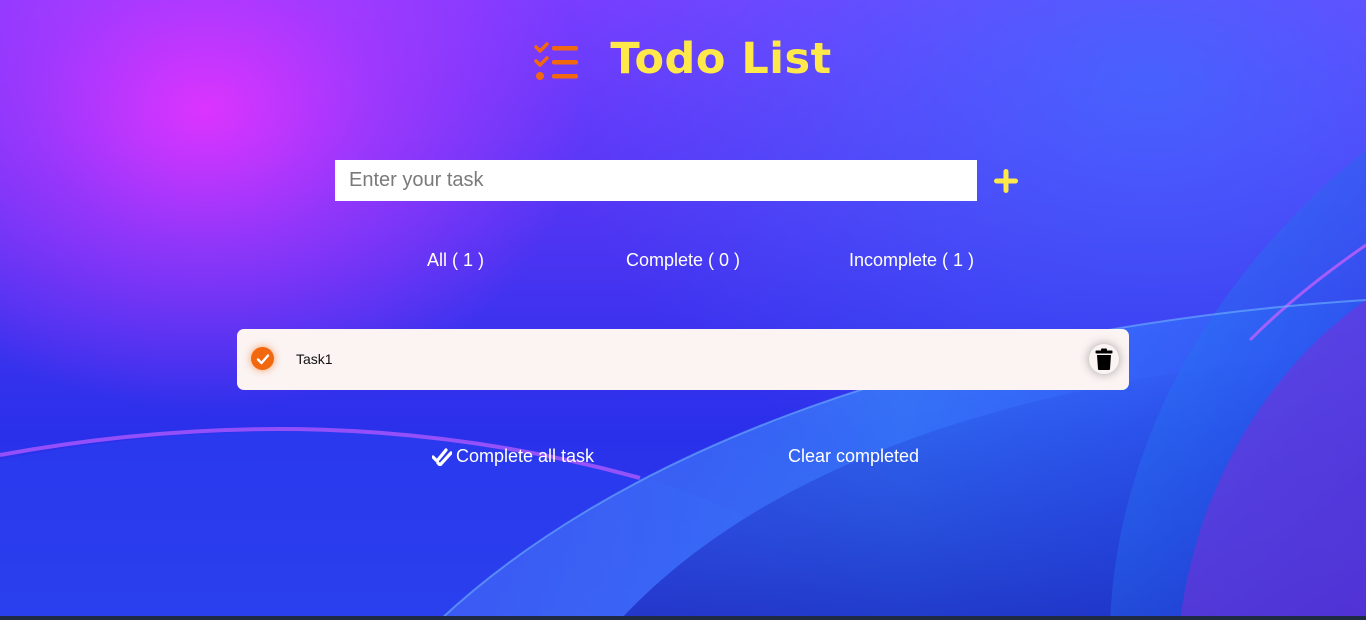 The width and height of the screenshot is (1366, 620). Describe the element at coordinates (853, 456) in the screenshot. I see `clear-completed-button: Clear completed` at that location.